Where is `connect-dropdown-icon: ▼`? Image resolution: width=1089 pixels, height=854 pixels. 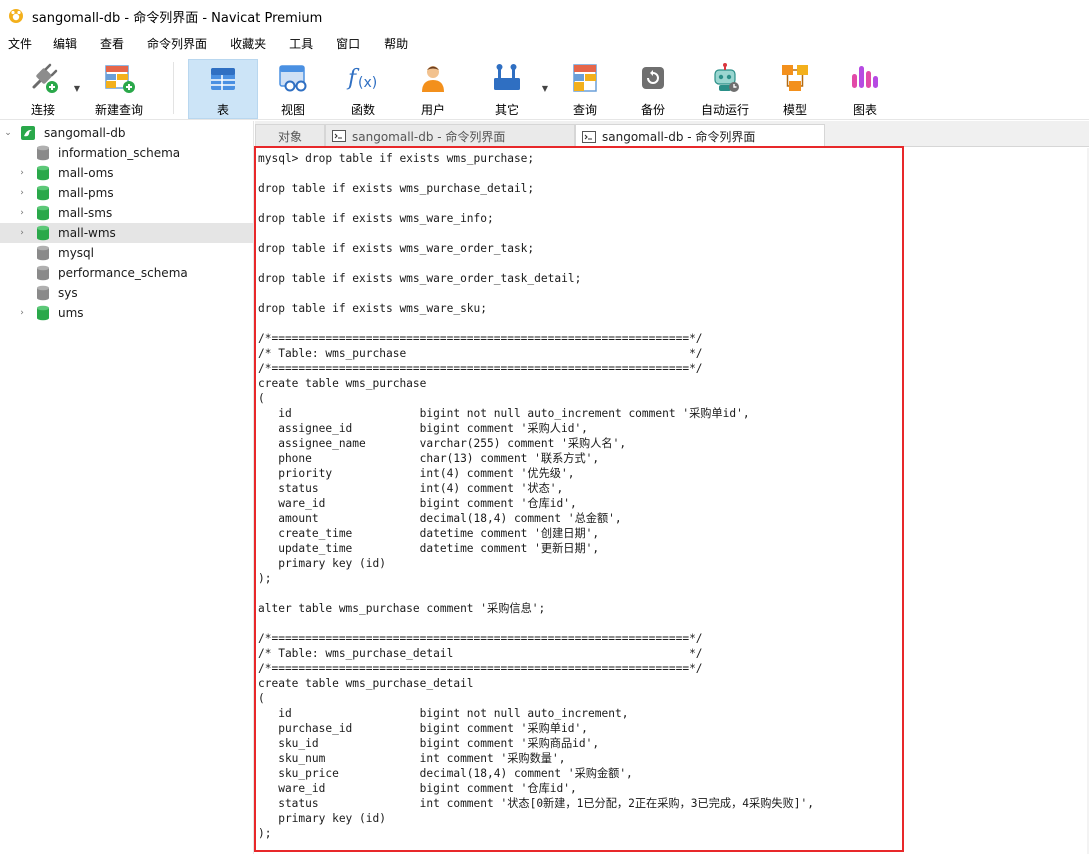
connect-dropdown-icon: ▼ is located at coordinates (77, 88).